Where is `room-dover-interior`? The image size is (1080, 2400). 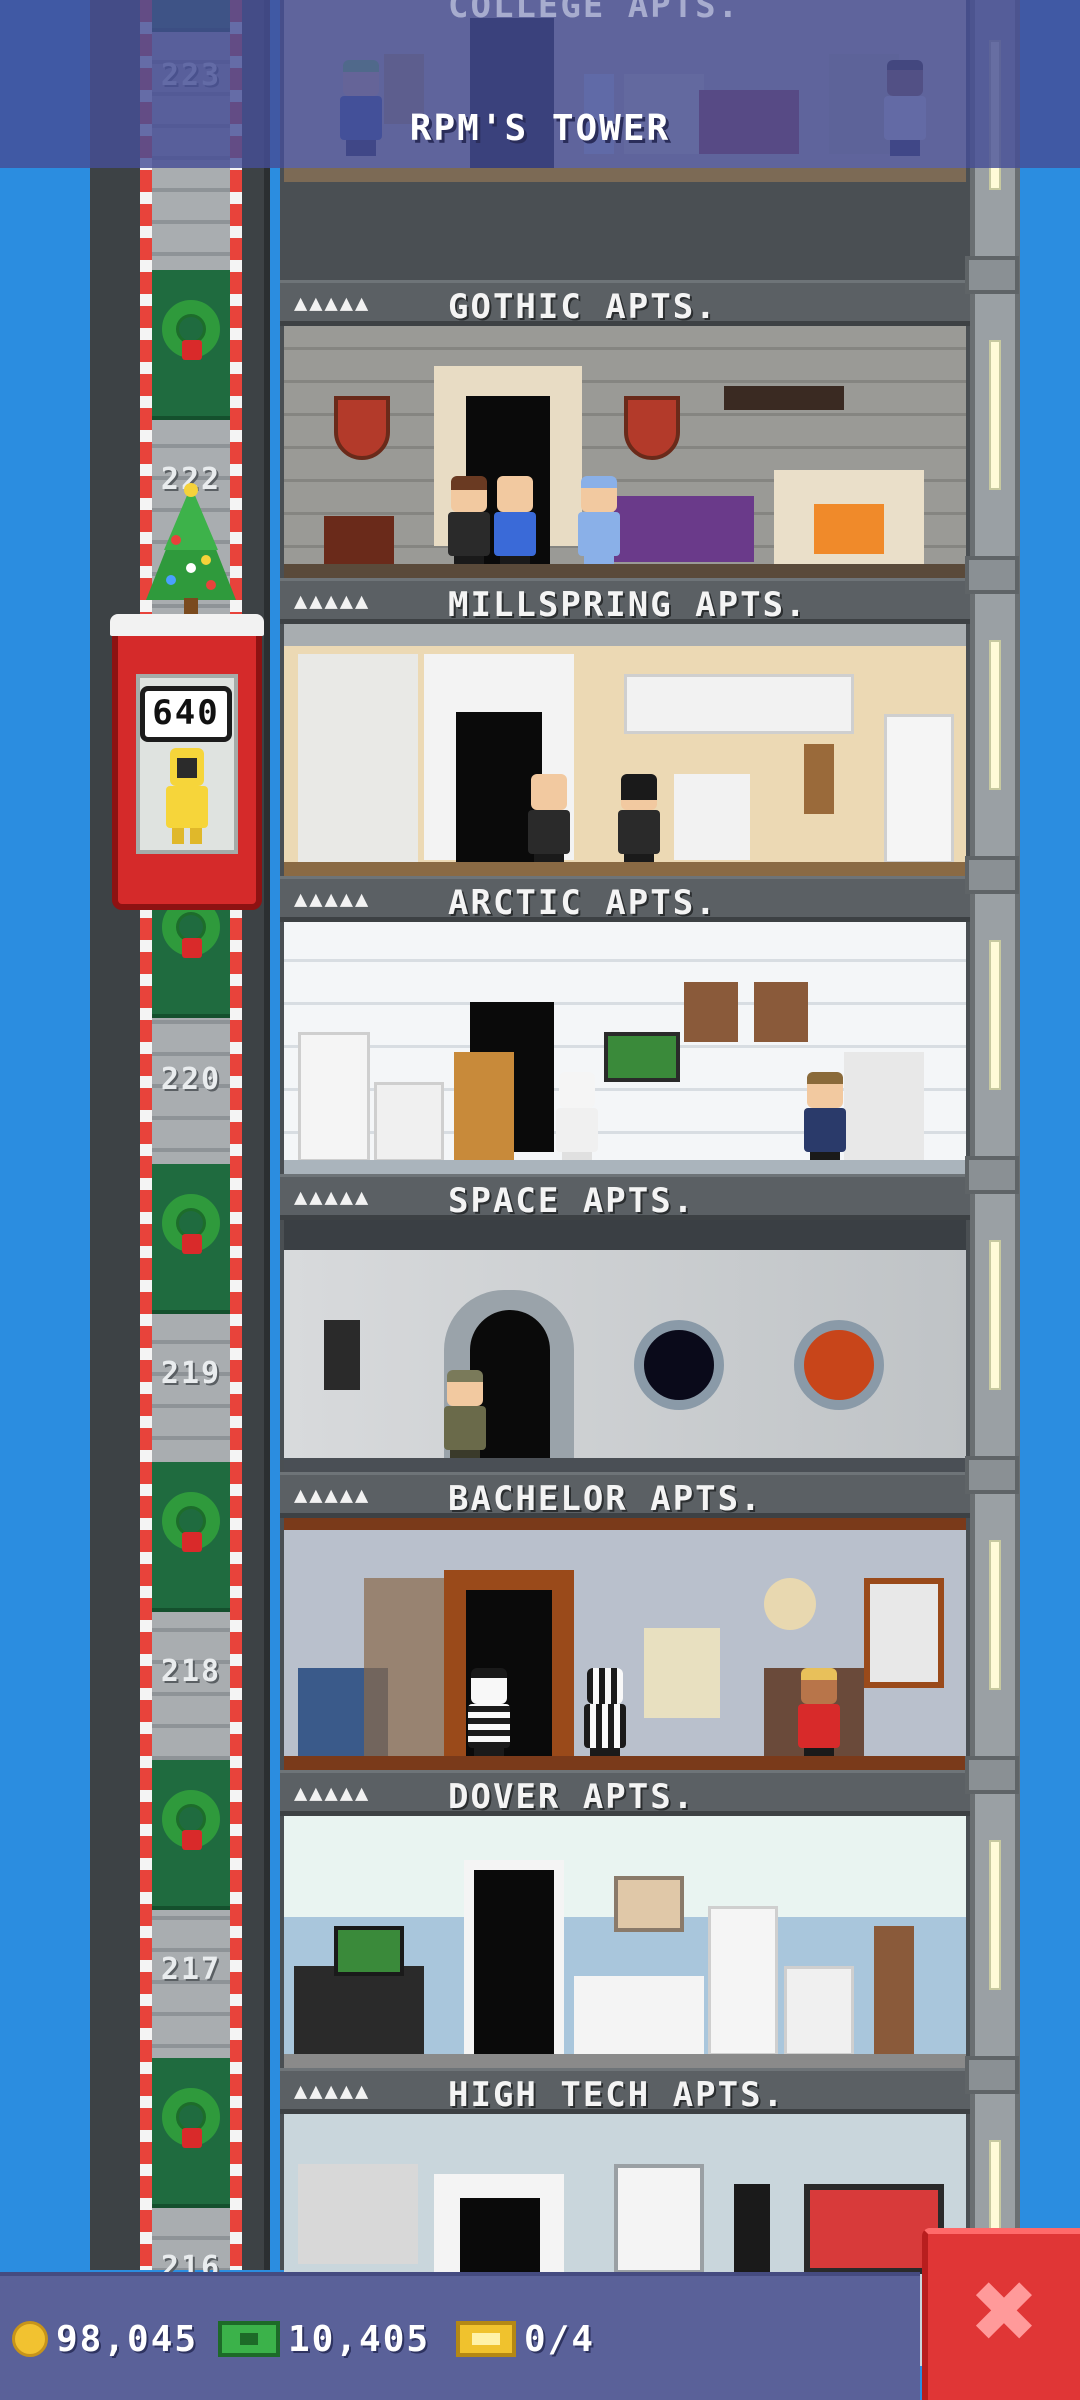
room-dover-interior is located at coordinates (625, 1942).